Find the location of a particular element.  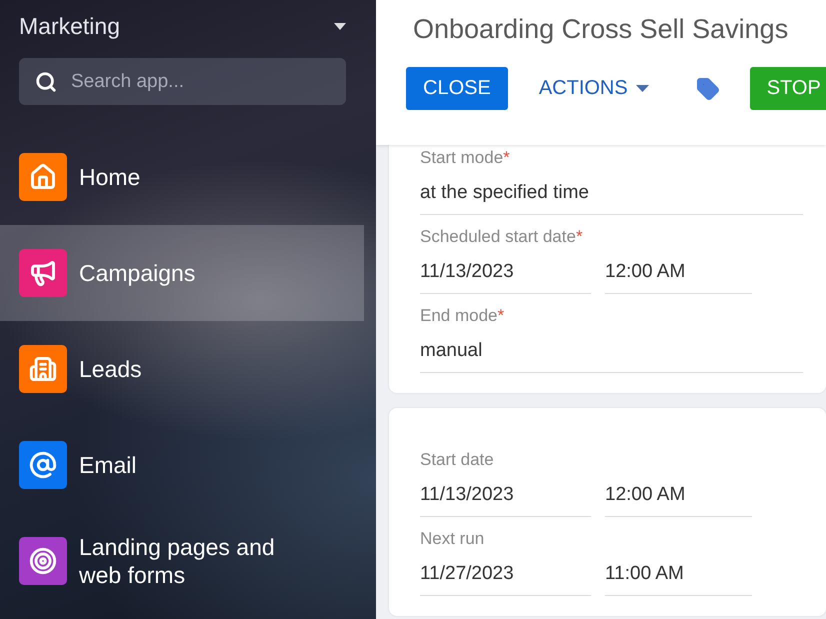

tag-icon is located at coordinates (708, 88).